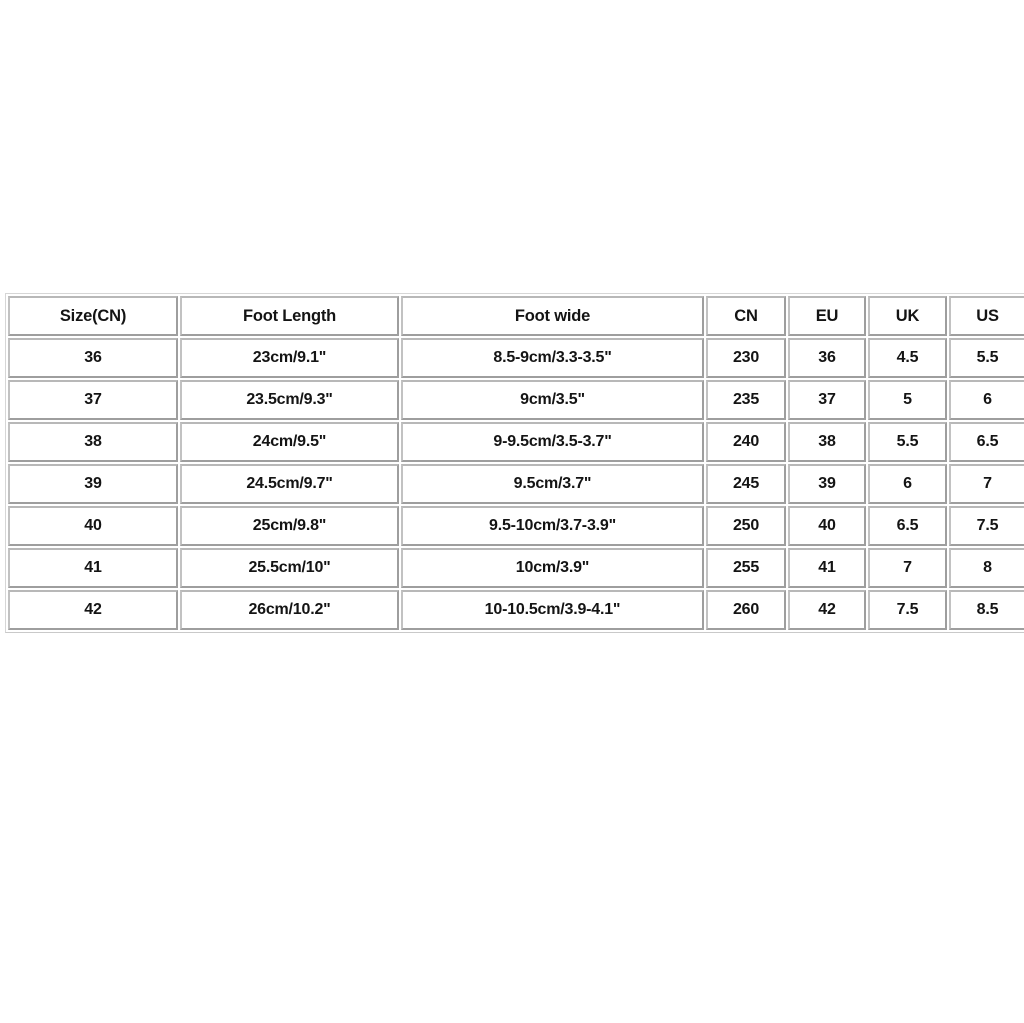 The image size is (1024, 1023). I want to click on cell-size-cn: 41, so click(93, 568).